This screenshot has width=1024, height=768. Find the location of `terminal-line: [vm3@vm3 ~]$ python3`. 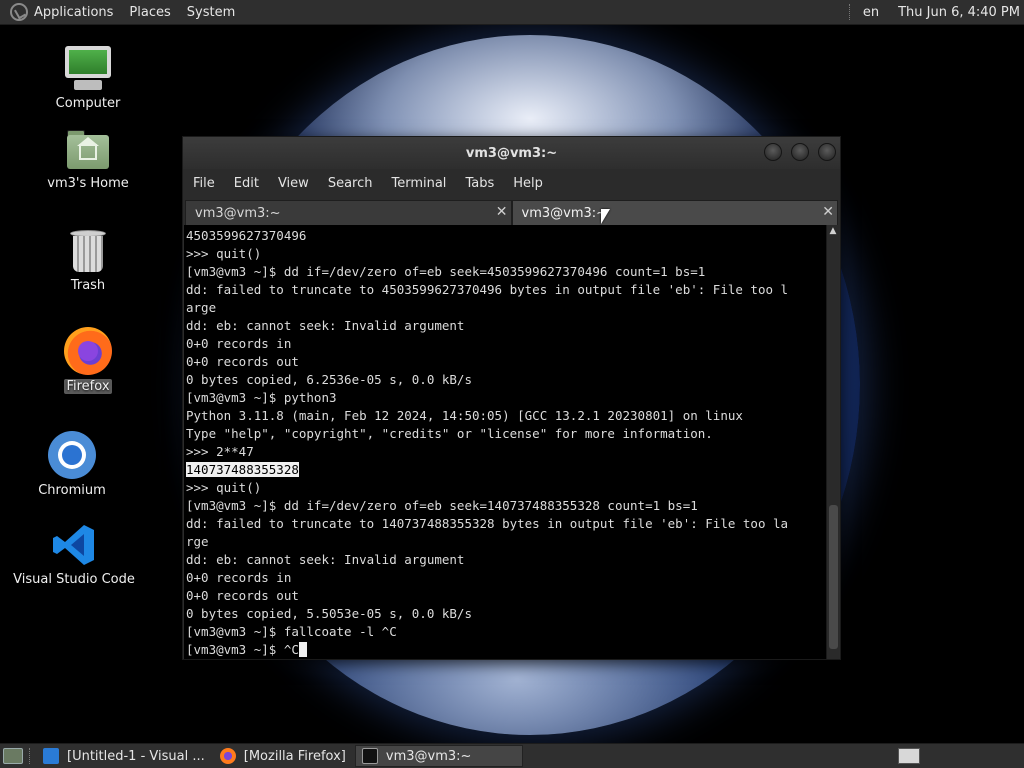

terminal-line: [vm3@vm3 ~]$ python3 is located at coordinates (507, 398).